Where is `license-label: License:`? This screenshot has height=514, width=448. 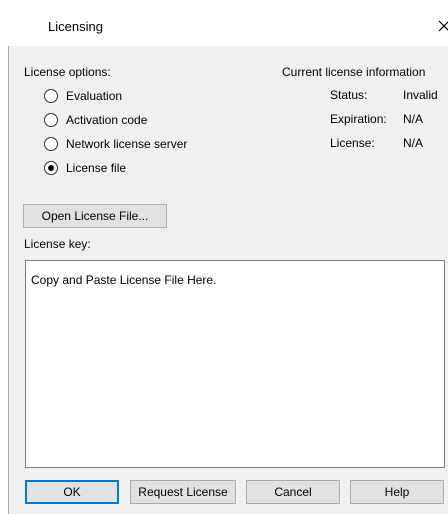 license-label: License: is located at coordinates (352, 143).